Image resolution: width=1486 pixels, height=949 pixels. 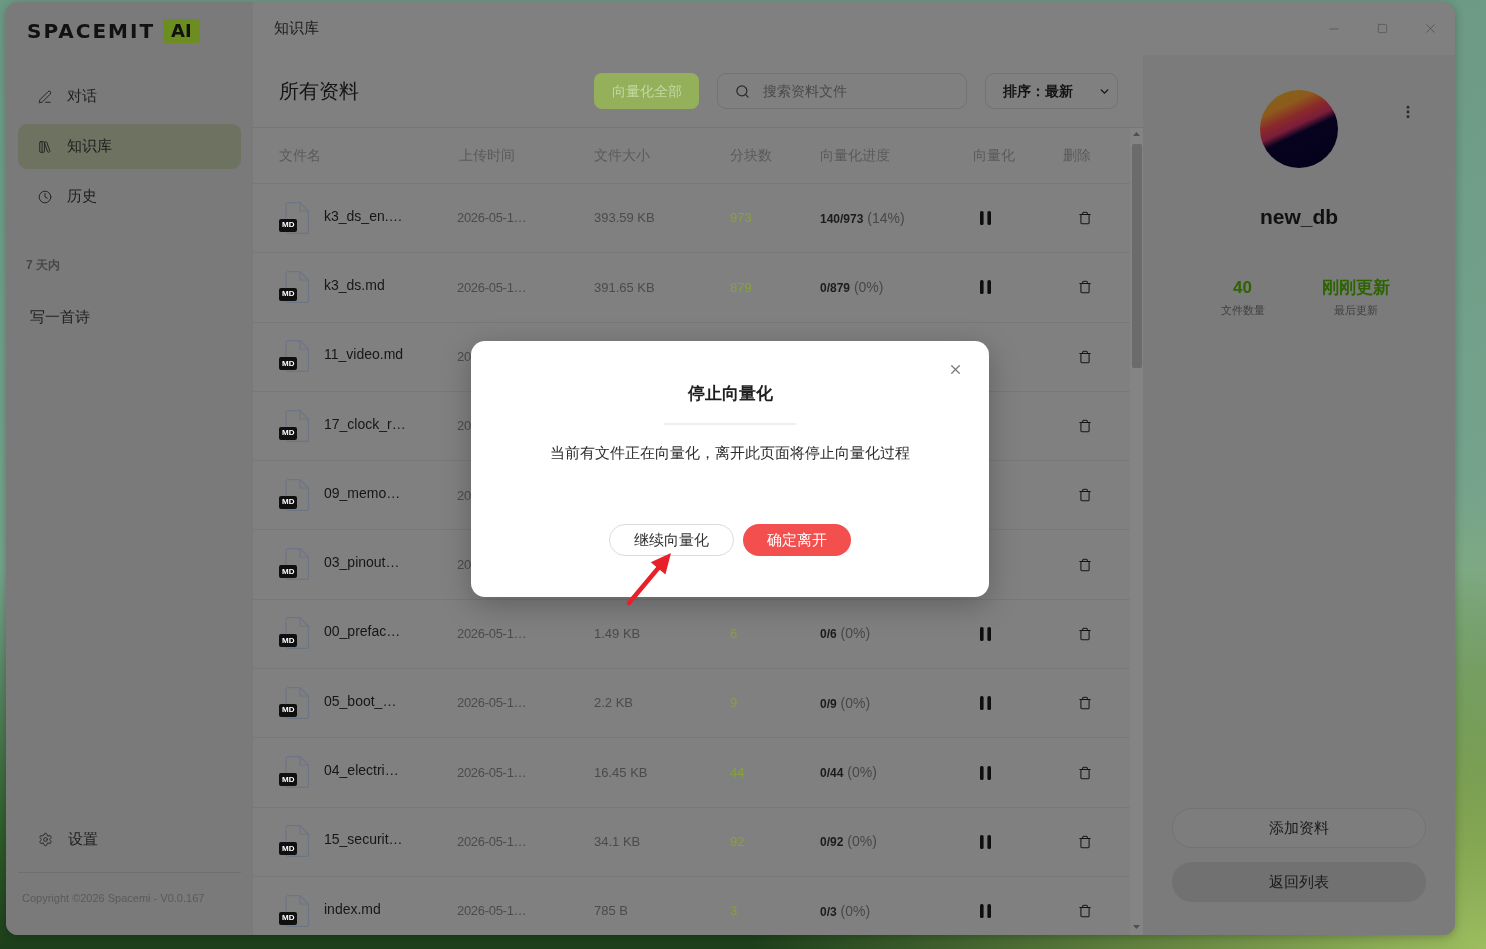 What do you see at coordinates (296, 28) in the screenshot?
I see `window-title: 知识库` at bounding box center [296, 28].